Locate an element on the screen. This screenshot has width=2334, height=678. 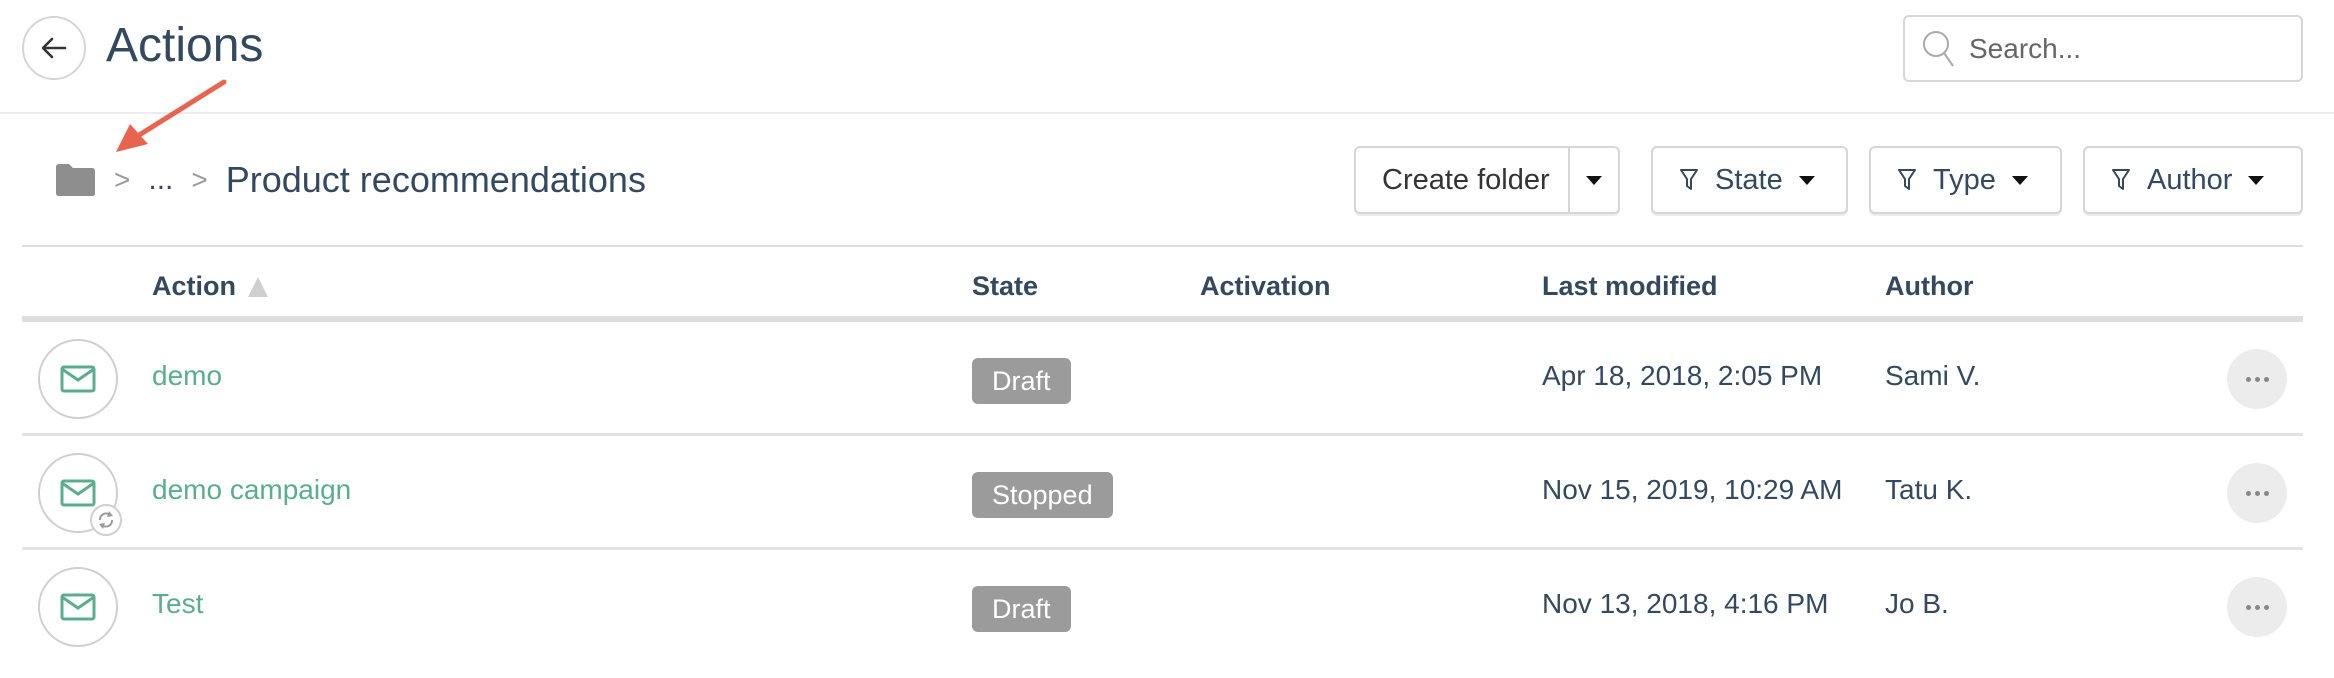
create-folder-split-button: Create folder is located at coordinates (1487, 180).